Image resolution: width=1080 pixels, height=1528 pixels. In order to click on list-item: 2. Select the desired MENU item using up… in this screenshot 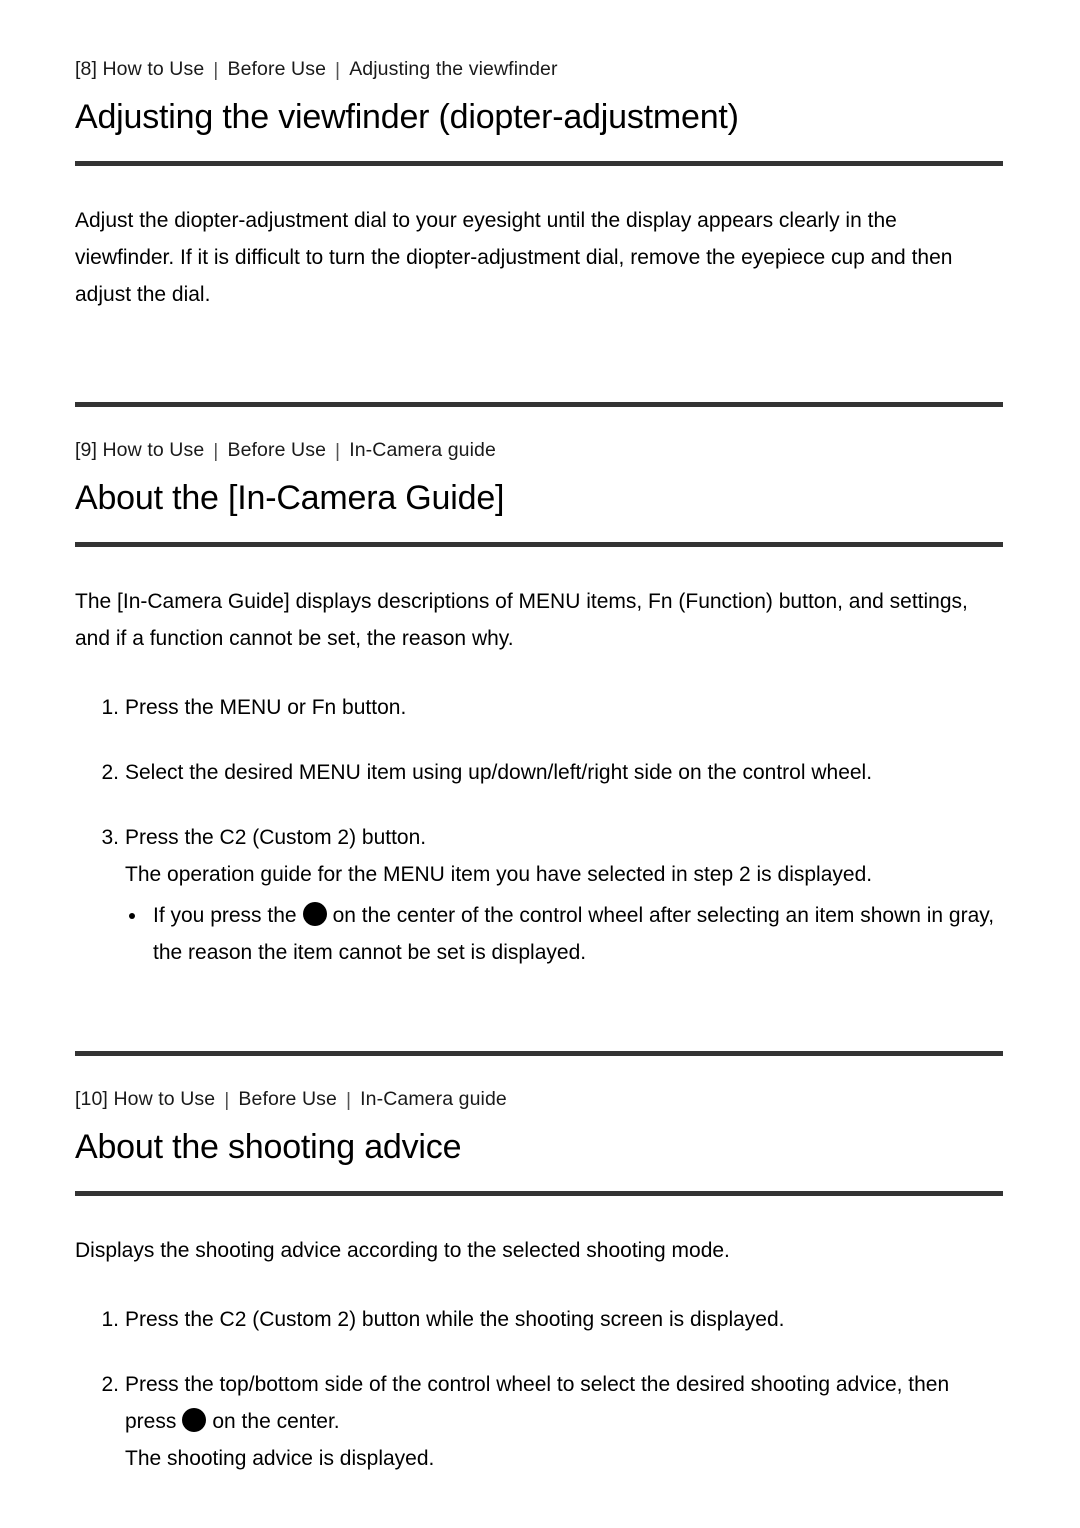, I will do `click(540, 772)`.